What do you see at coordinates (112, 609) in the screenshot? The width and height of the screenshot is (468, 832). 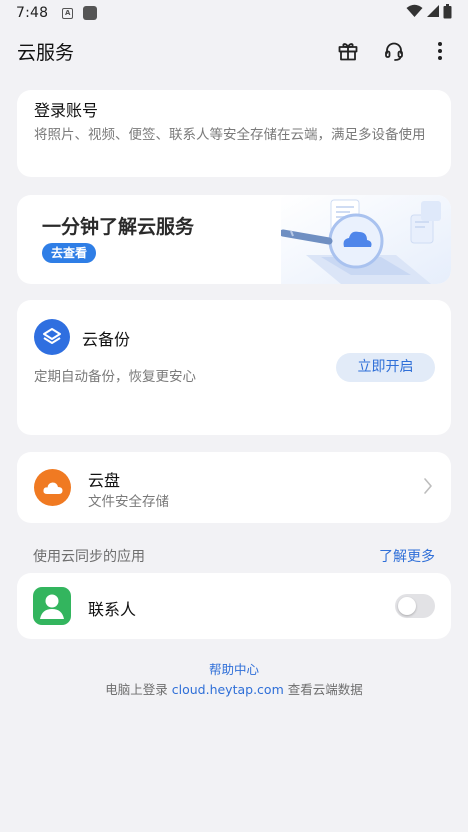 I see `contacts-title: 联系人` at bounding box center [112, 609].